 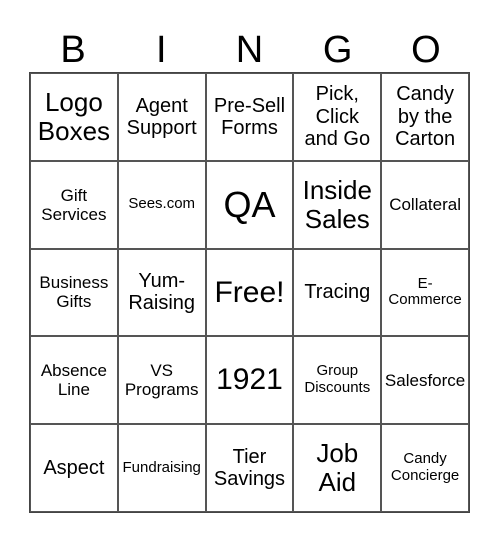 I want to click on bingo-cell: Collateral, so click(x=425, y=204).